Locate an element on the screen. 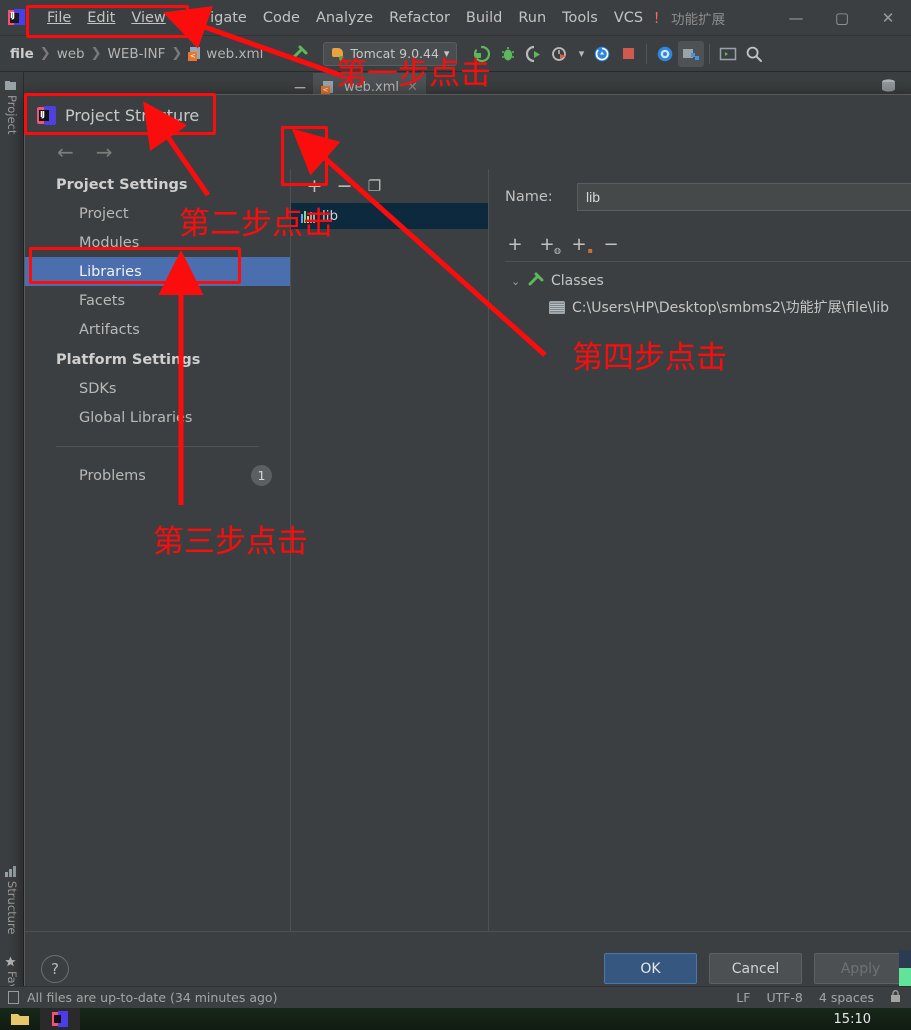  annotation-arrow-step4 is located at coordinates (419, 242).